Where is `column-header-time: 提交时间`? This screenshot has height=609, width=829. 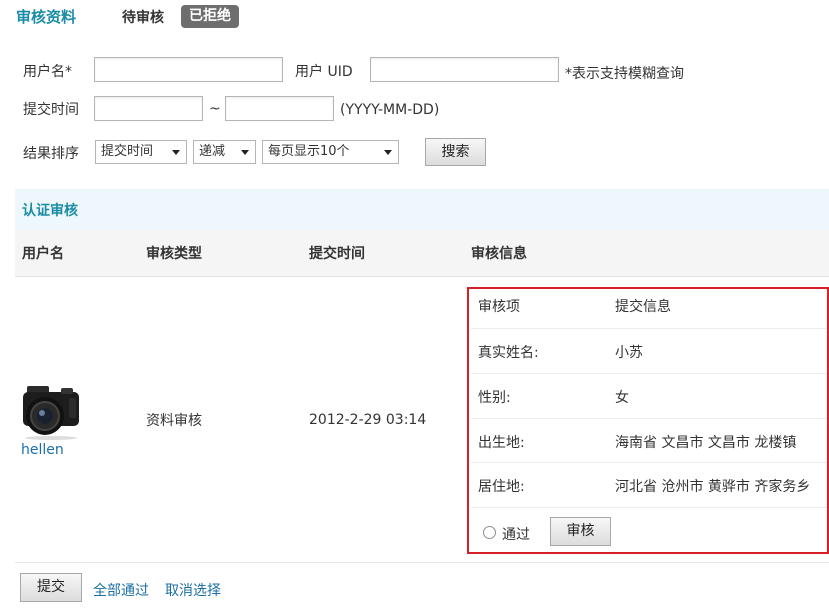 column-header-time: 提交时间 is located at coordinates (337, 254).